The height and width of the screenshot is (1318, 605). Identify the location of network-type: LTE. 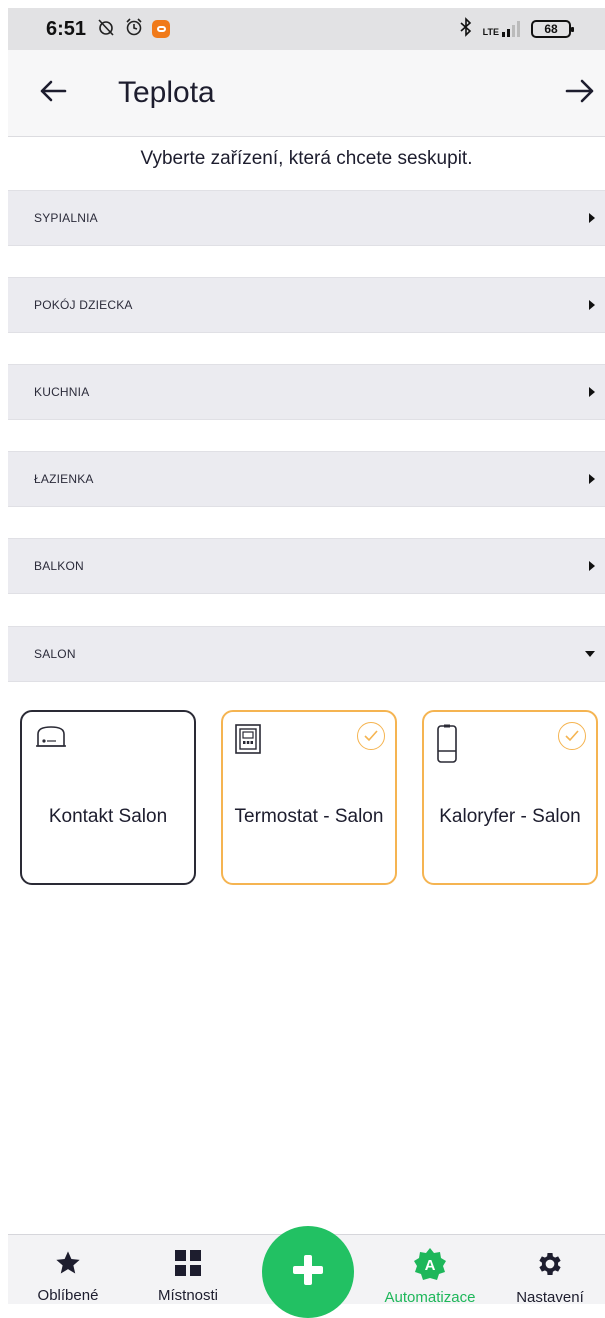
(490, 32).